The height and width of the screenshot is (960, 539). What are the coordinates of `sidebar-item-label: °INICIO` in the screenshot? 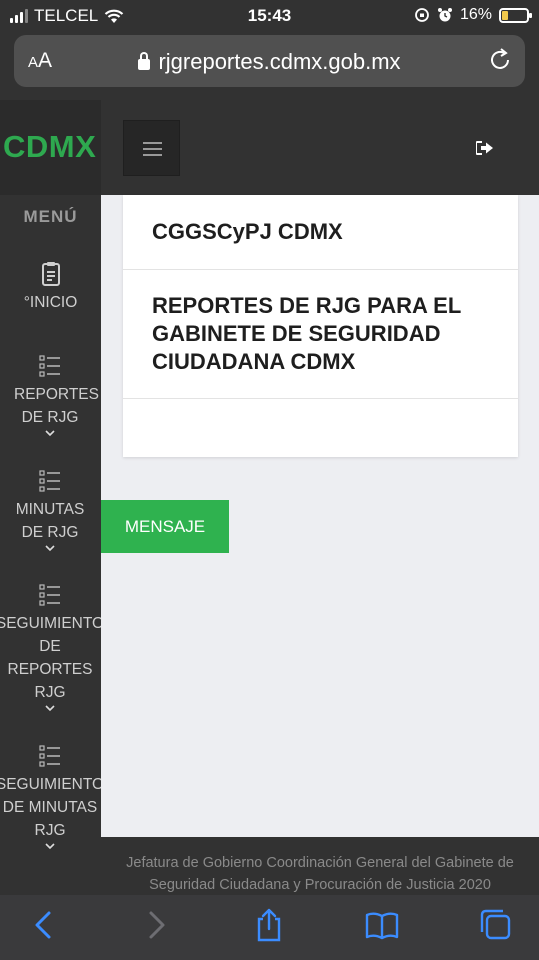 It's located at (50, 302).